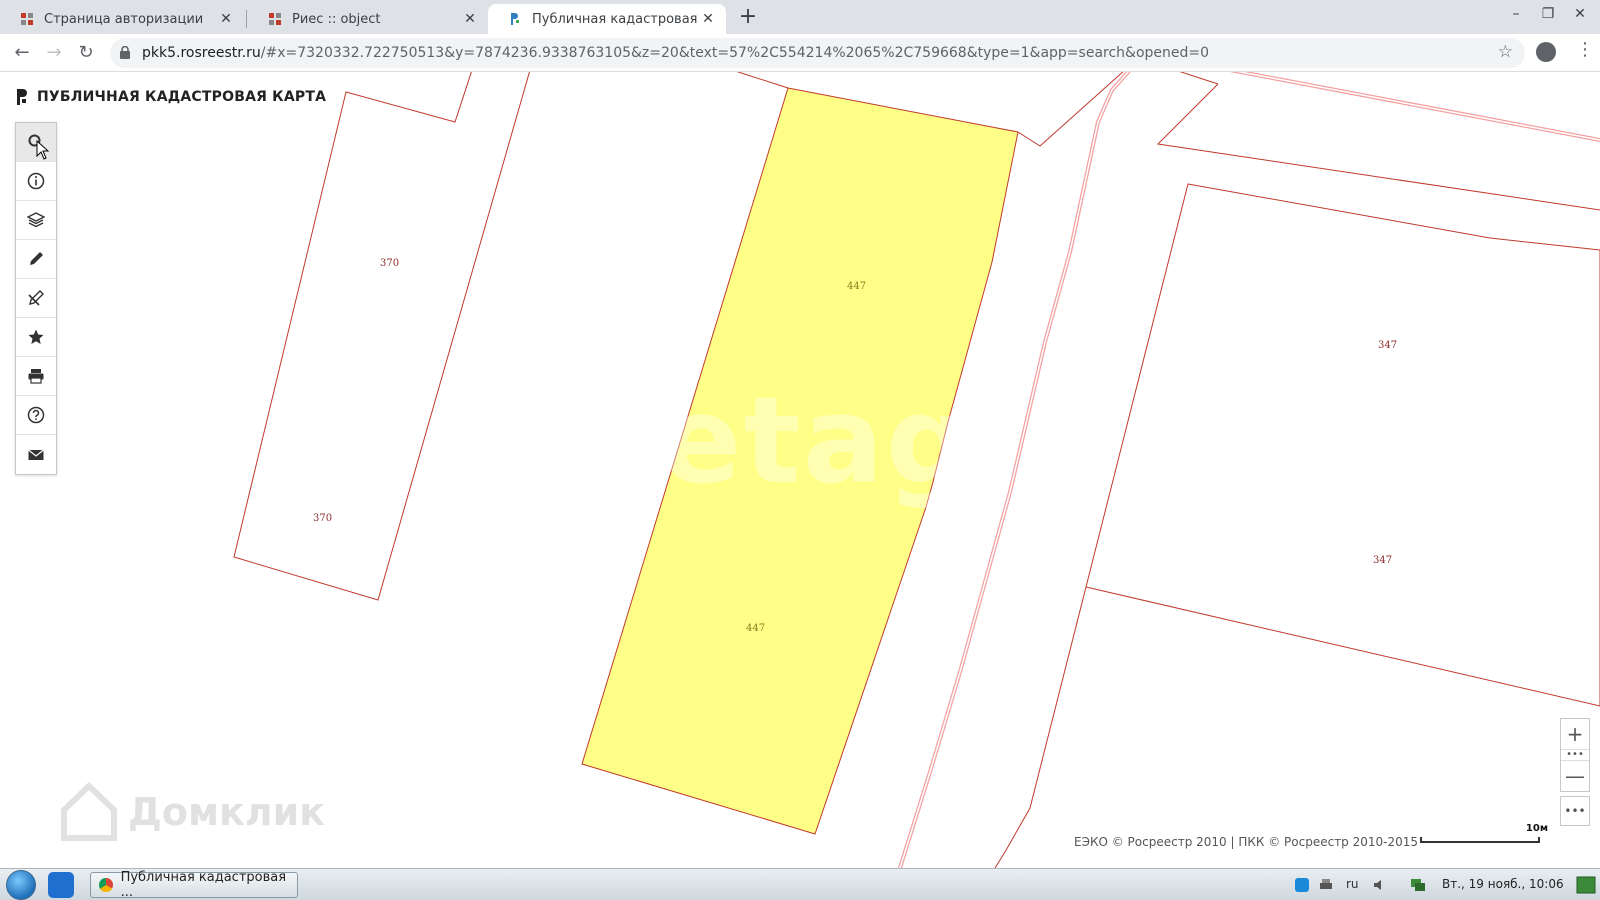 The width and height of the screenshot is (1600, 900). What do you see at coordinates (22, 97) in the screenshot?
I see `pkk-logo-icon` at bounding box center [22, 97].